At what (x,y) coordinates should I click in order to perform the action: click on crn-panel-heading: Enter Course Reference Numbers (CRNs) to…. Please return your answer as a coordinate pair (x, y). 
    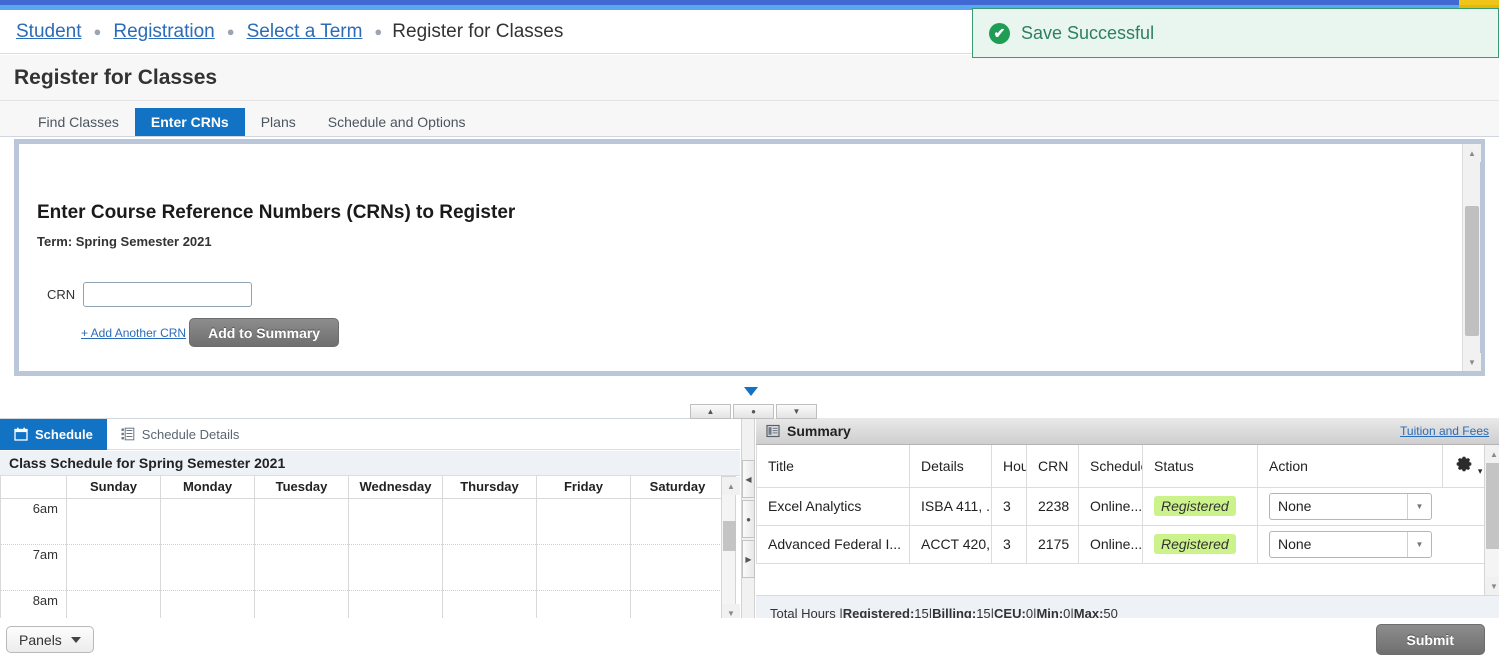
    Looking at the image, I should click on (276, 212).